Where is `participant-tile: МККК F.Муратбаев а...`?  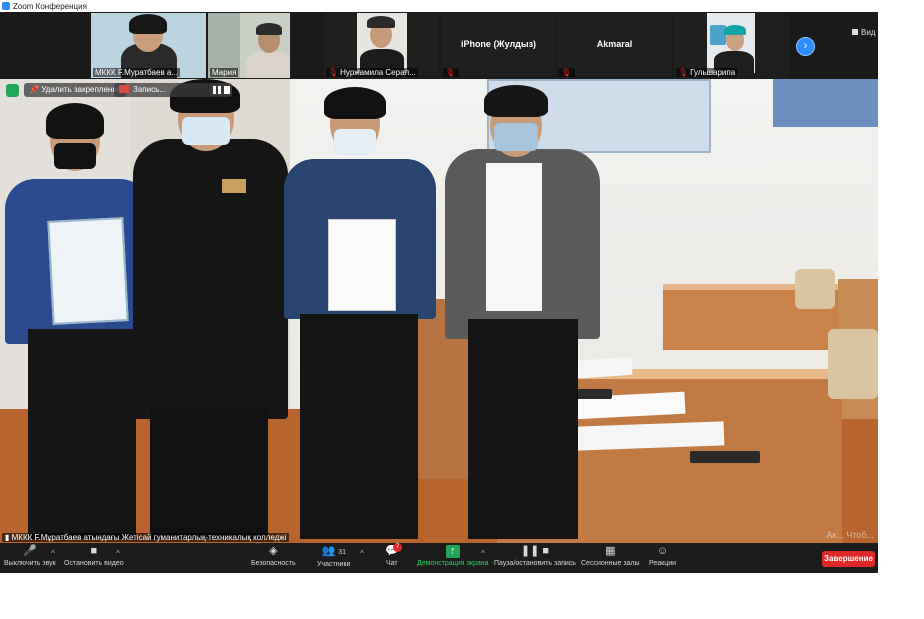
participant-tile: МККК F.Муратбаев а... is located at coordinates (148, 45).